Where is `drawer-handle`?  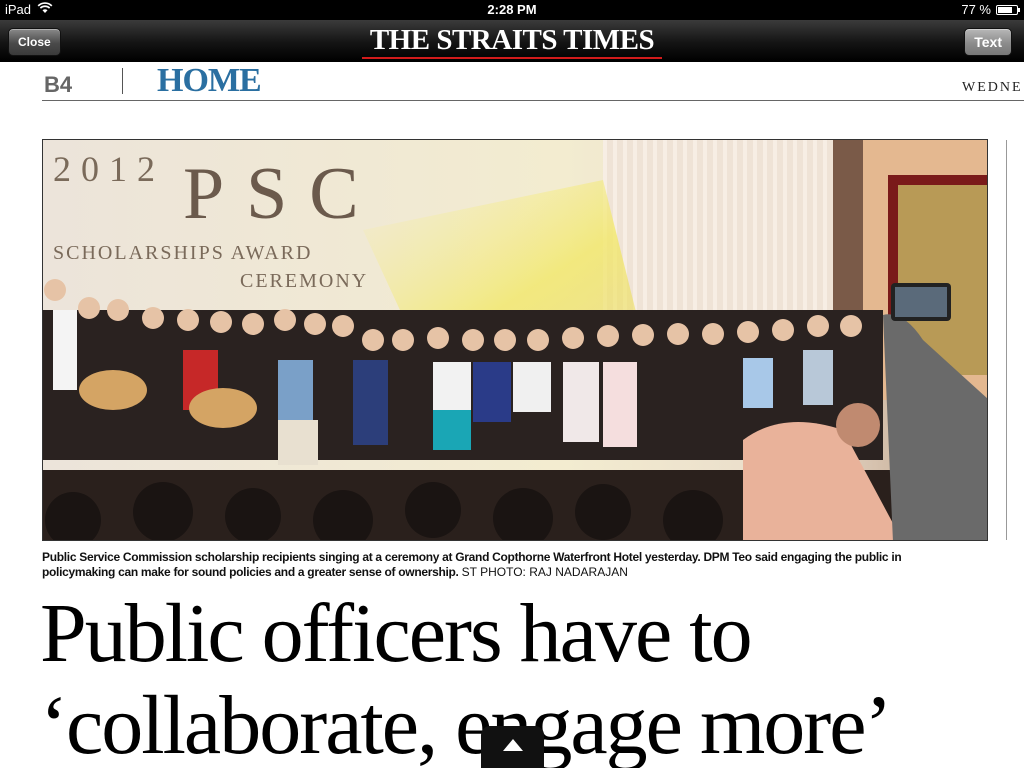
drawer-handle is located at coordinates (512, 747).